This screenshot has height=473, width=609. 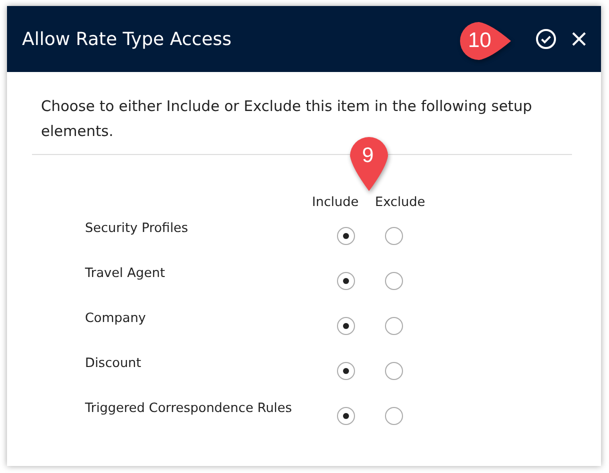 What do you see at coordinates (127, 39) in the screenshot?
I see `dialog-title: Allow Rate Type Access` at bounding box center [127, 39].